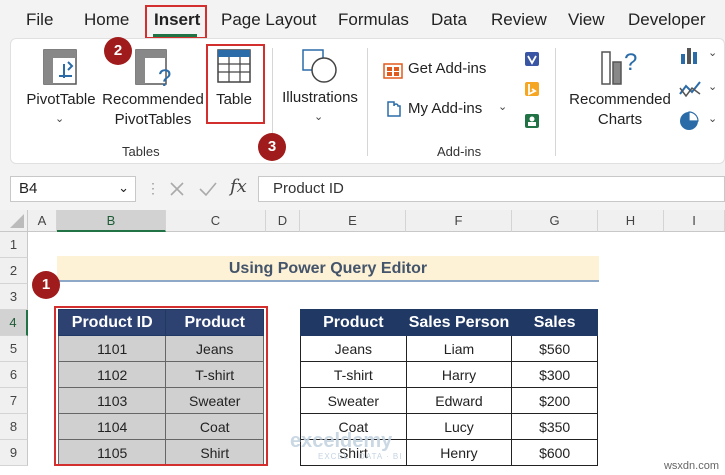 This screenshot has width=725, height=475. Describe the element at coordinates (14, 401) in the screenshot. I see `row-header-7: 7` at that location.